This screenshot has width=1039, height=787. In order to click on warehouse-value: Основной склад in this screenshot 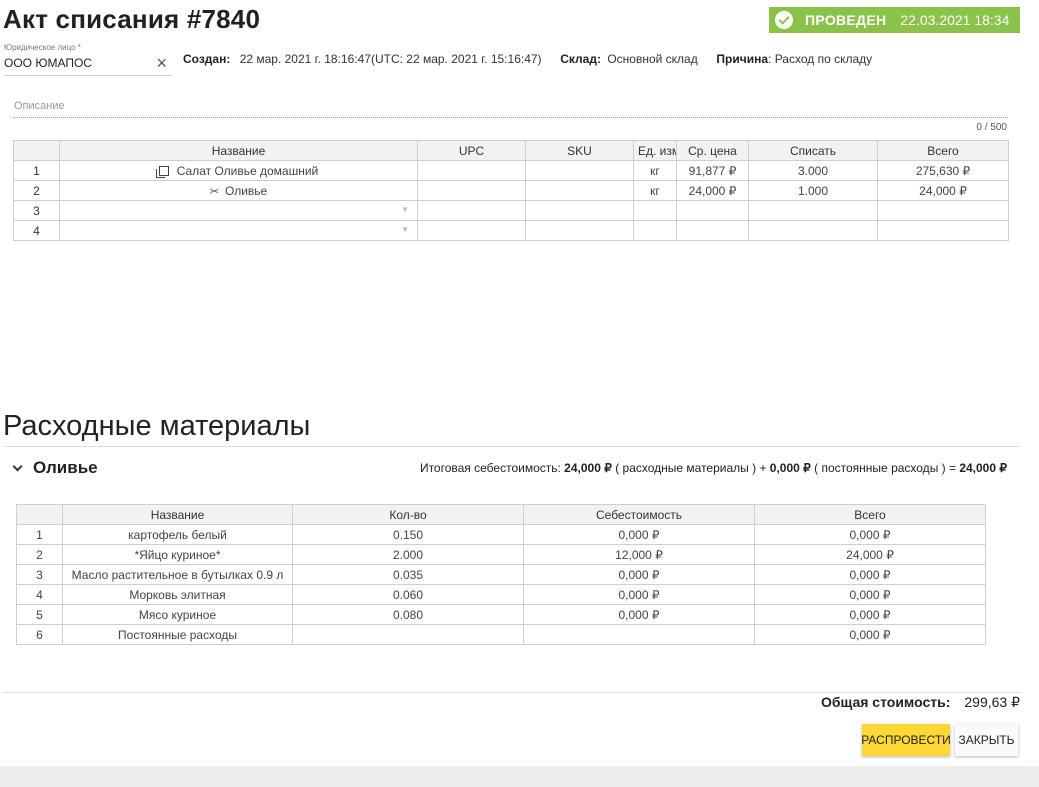, I will do `click(652, 59)`.